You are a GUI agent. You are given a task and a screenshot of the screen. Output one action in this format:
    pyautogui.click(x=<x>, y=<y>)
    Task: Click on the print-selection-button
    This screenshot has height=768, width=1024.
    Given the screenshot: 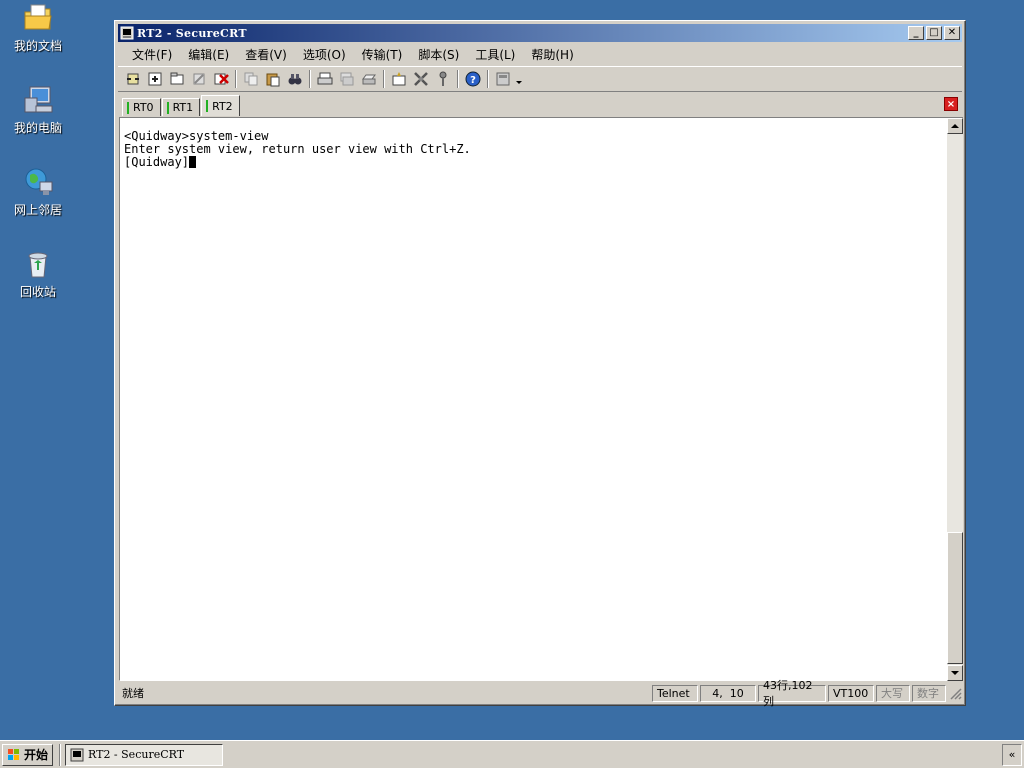 What is the action you would take?
    pyautogui.click(x=347, y=79)
    